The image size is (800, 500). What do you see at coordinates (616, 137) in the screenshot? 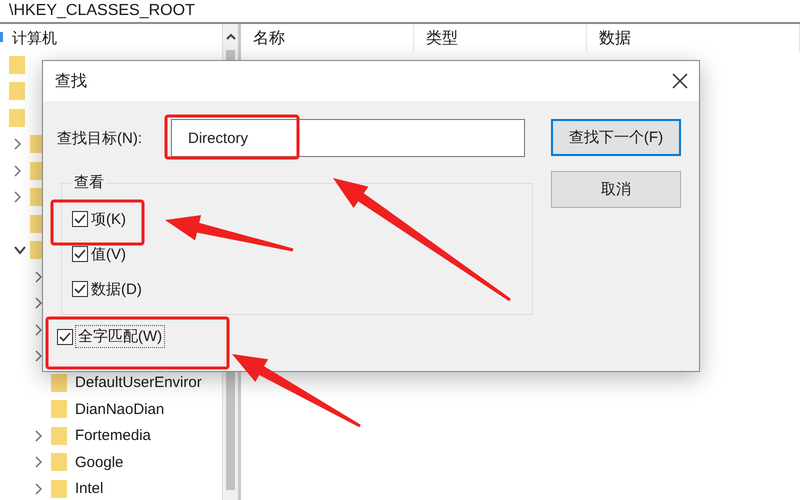
I see `dialog-button: 查找下一个(F)` at bounding box center [616, 137].